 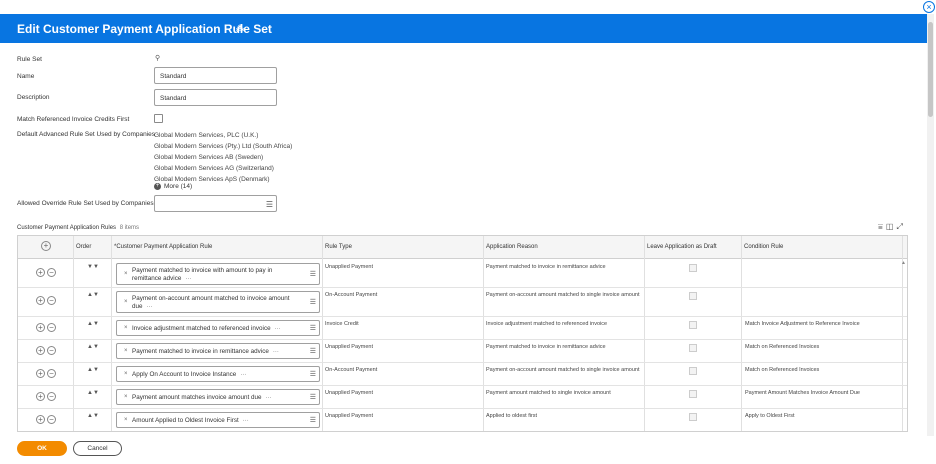 I want to click on col-type: Rule Type, so click(x=338, y=247).